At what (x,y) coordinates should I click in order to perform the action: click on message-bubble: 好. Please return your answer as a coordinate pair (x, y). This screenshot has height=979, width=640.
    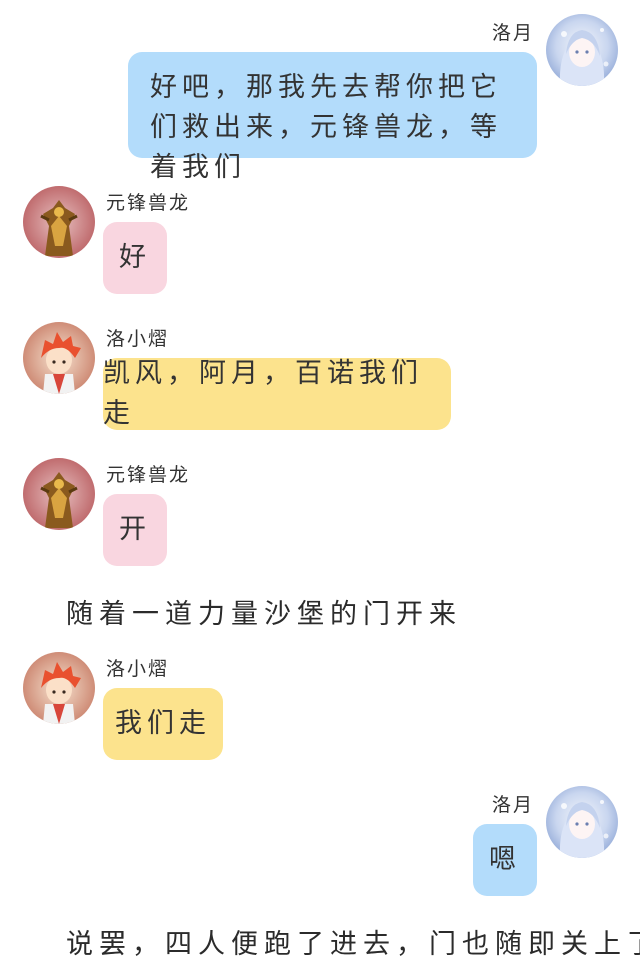
    Looking at the image, I should click on (135, 258).